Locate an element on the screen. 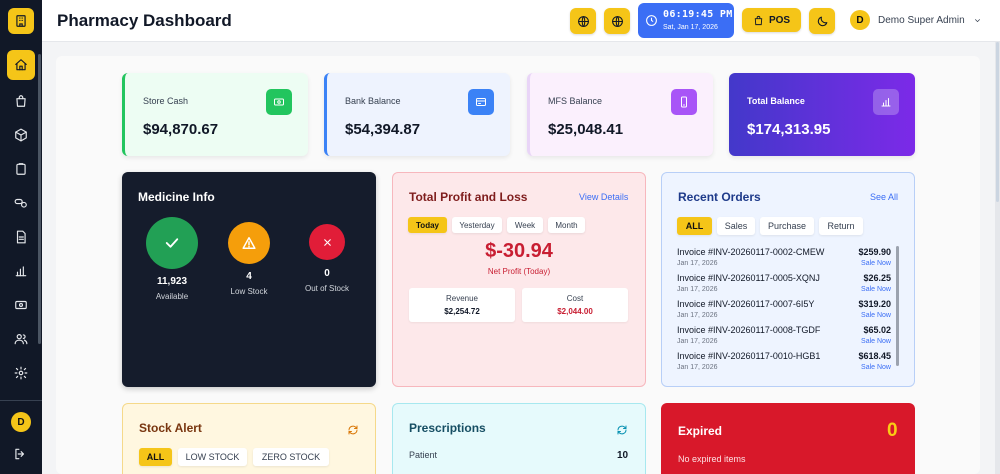 The height and width of the screenshot is (474, 1000). see-all-link: See All is located at coordinates (884, 197).